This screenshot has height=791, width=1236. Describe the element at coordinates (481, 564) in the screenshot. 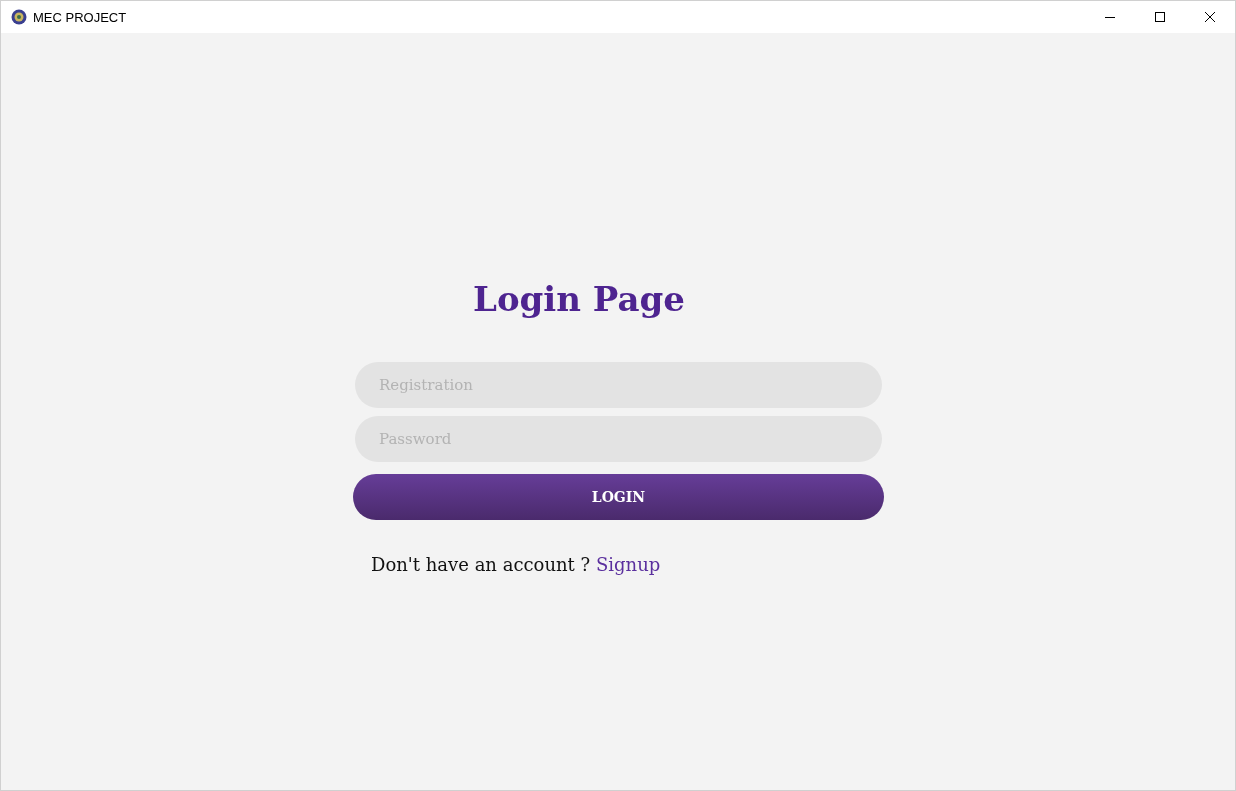

I see `signup-prompt: Don't have an account ?` at that location.